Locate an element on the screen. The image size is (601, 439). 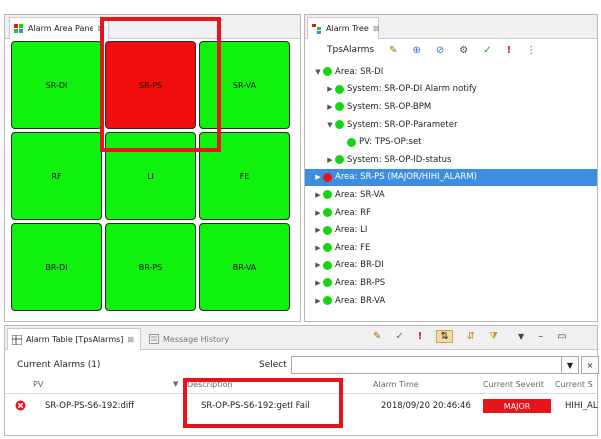
area-cell-label: BR-DI is located at coordinates (56, 267).